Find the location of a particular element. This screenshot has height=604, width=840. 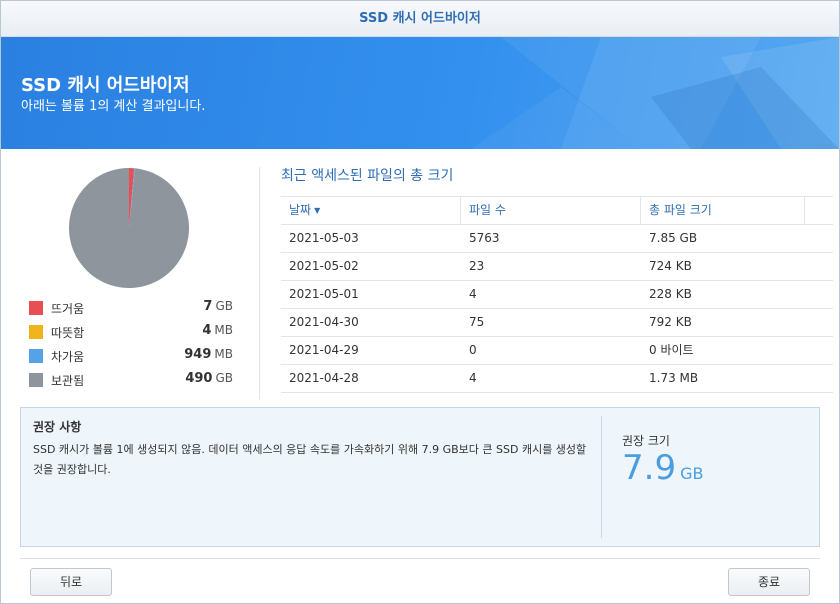

legend-swatch-retained is located at coordinates (36, 380).